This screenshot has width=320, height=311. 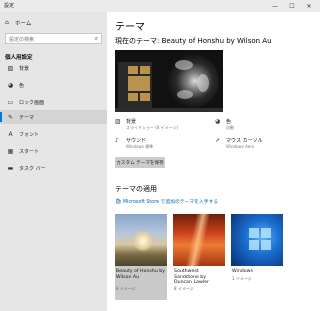 What do you see at coordinates (160, 6) in the screenshot?
I see `title-bar: 設定 — ☐ ✕` at bounding box center [160, 6].